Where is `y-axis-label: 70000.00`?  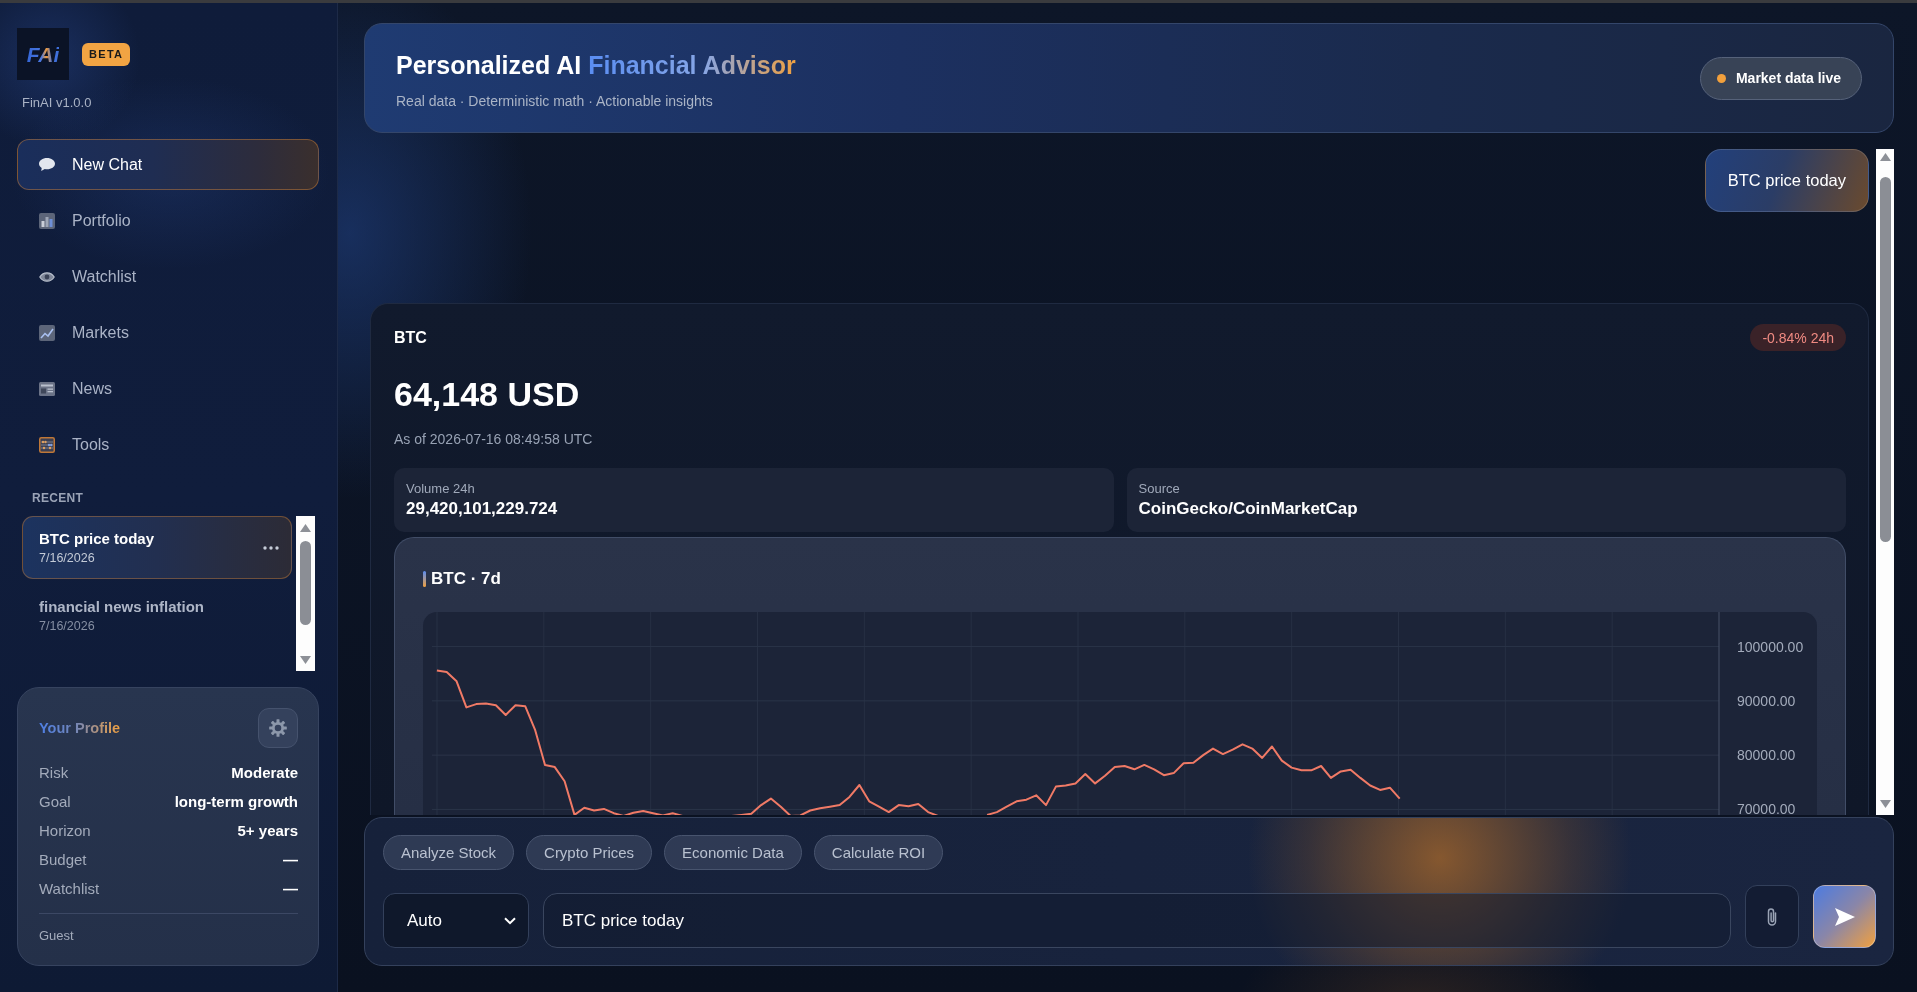
y-axis-label: 70000.00 is located at coordinates (1766, 808).